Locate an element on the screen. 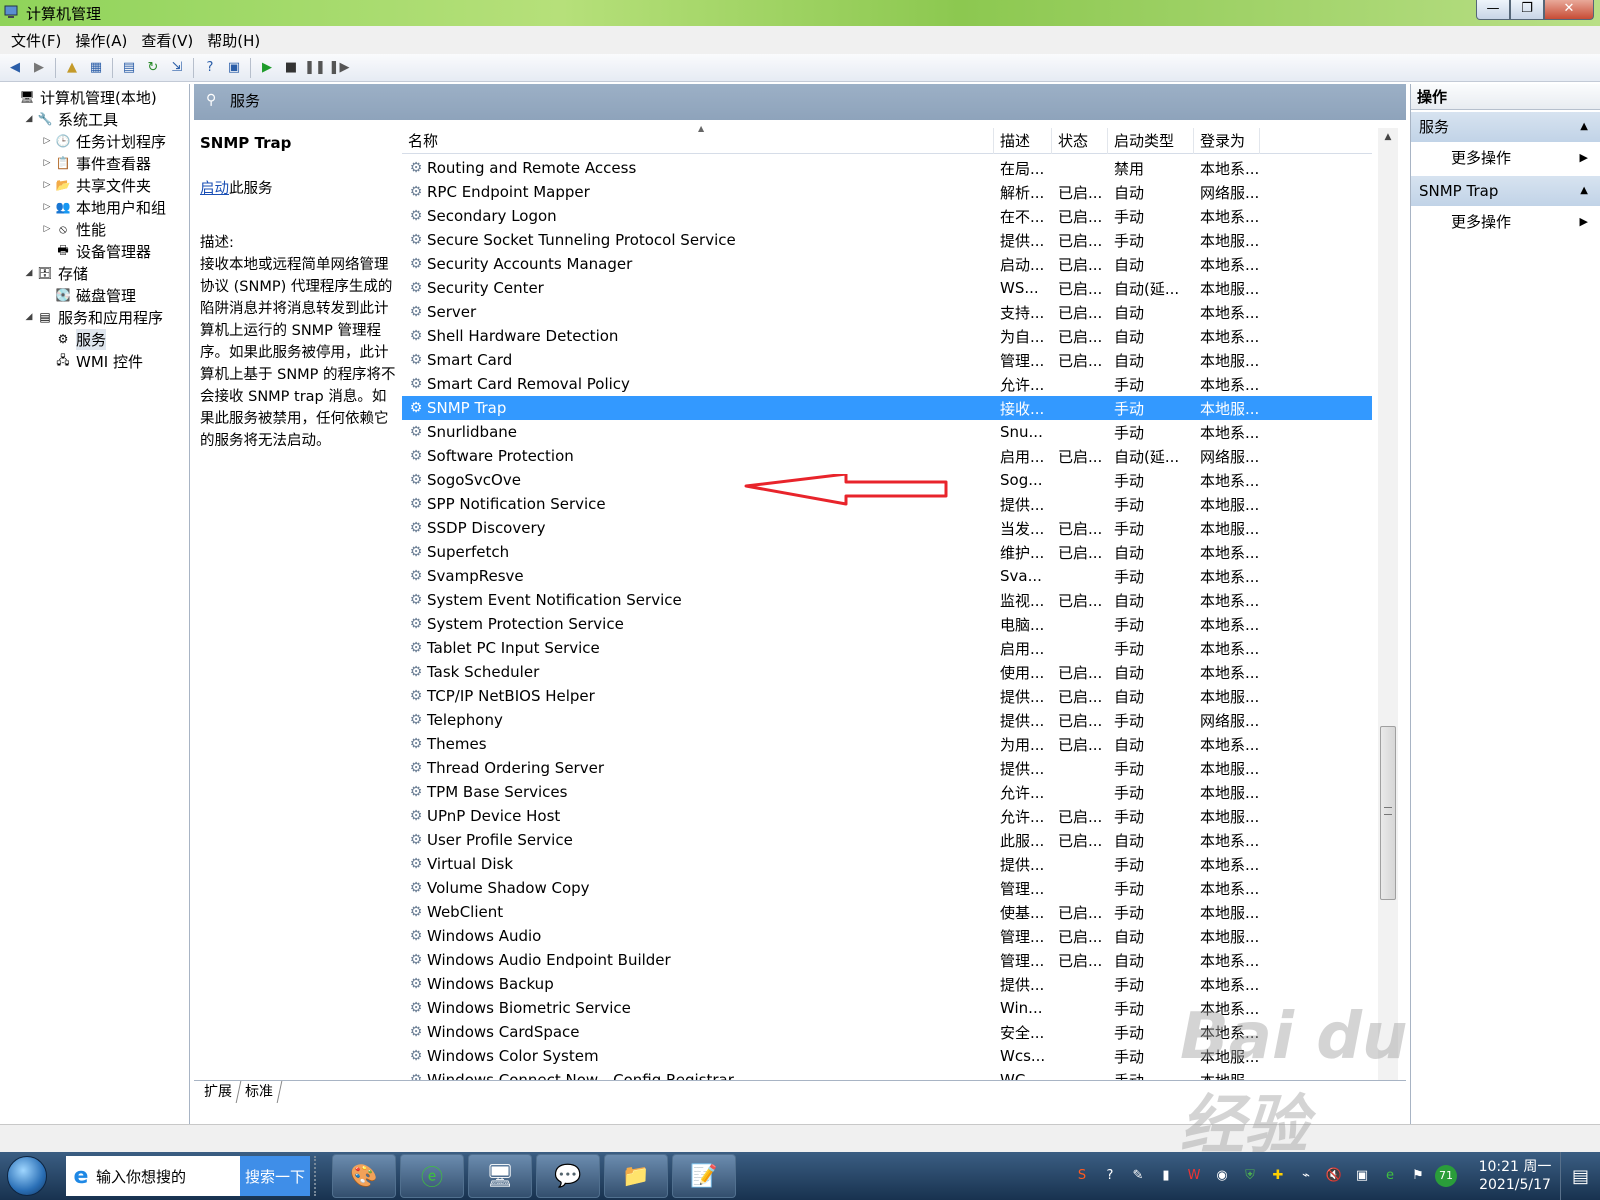 The image size is (1600, 1200). vertical-scrollbar: ▲ is located at coordinates (1388, 604).